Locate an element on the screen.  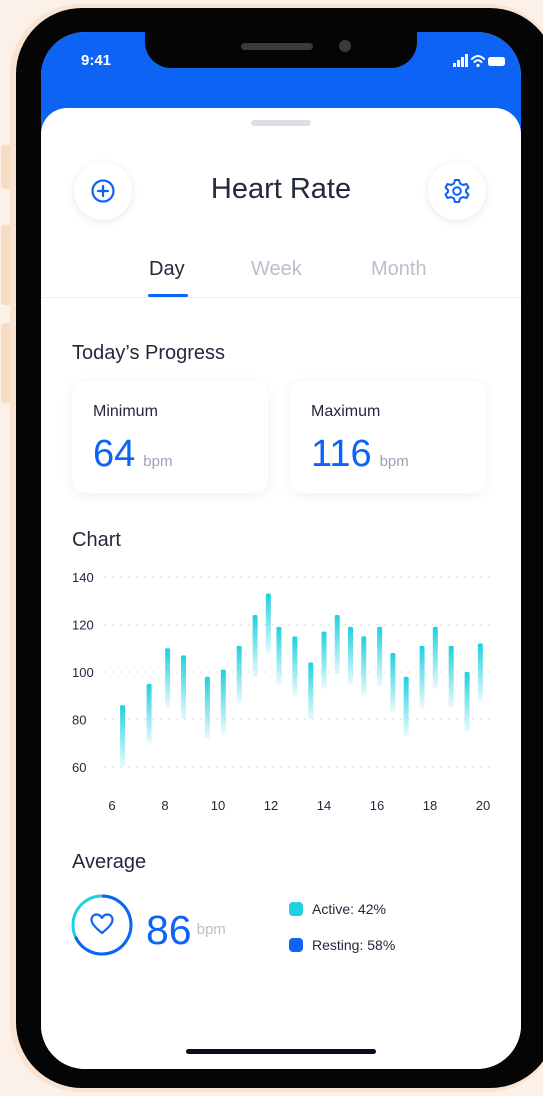
progress-title: Today’s Progress is located at coordinates (149, 353).